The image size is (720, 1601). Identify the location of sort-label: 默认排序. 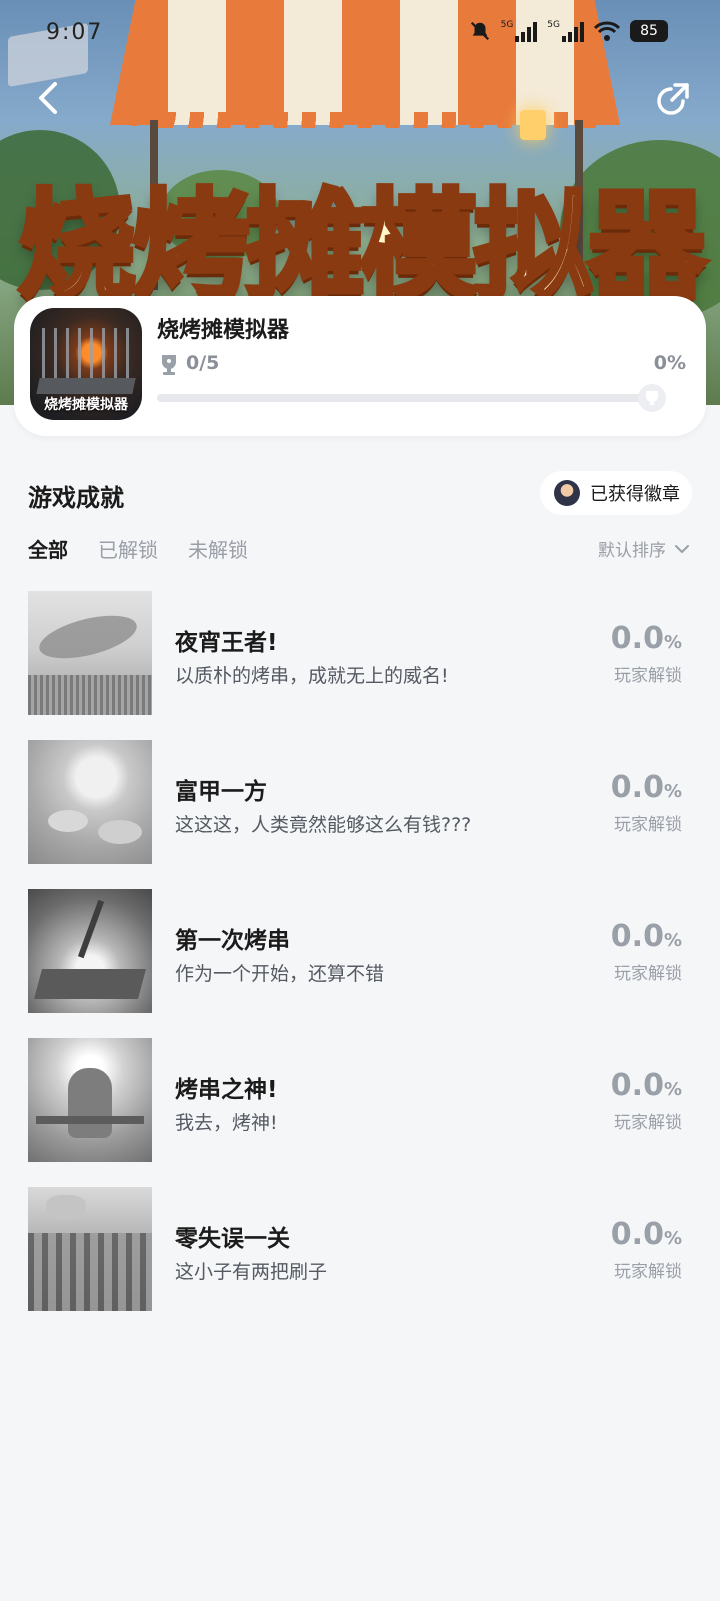
(632, 551).